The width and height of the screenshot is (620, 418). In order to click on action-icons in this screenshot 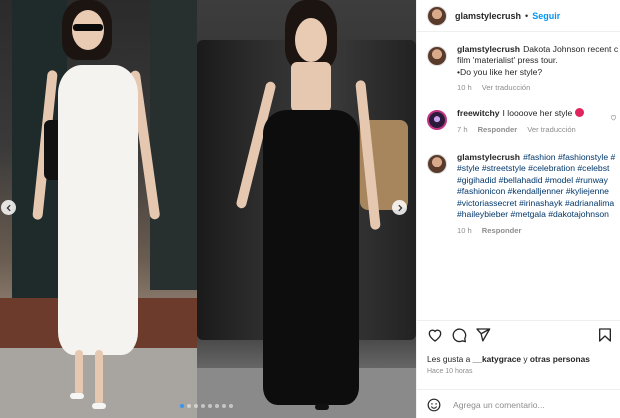, I will do `click(459, 335)`.